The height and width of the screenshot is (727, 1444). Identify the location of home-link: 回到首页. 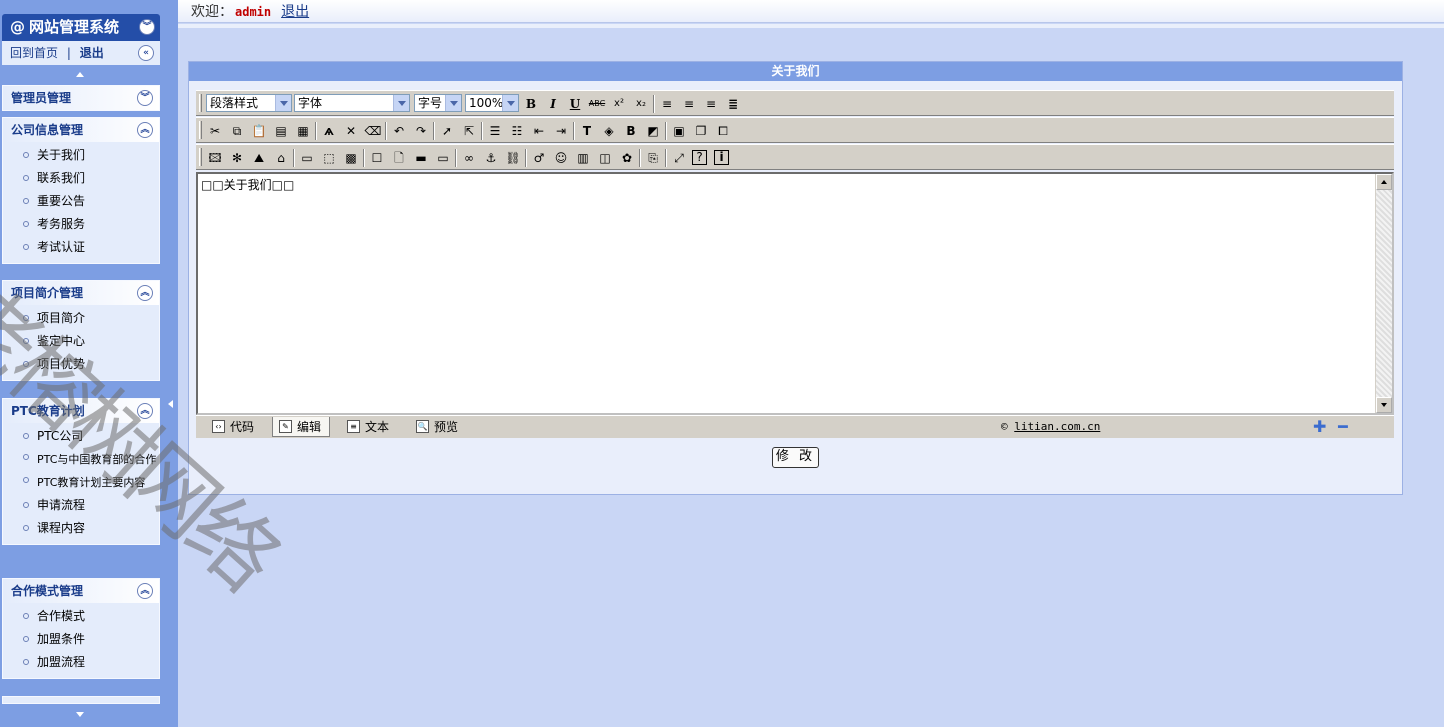
(34, 53).